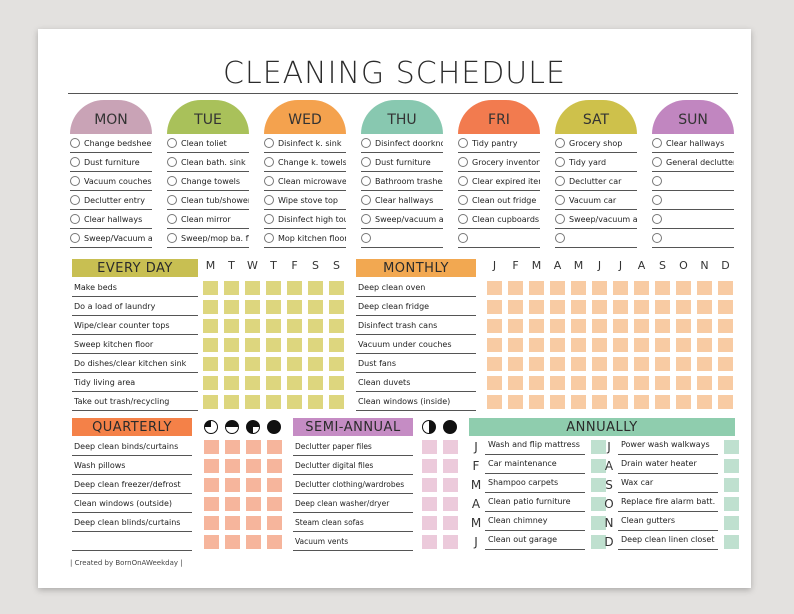  Describe the element at coordinates (402, 143) in the screenshot. I see `day-task-item: Disinfect doorknobs` at that location.